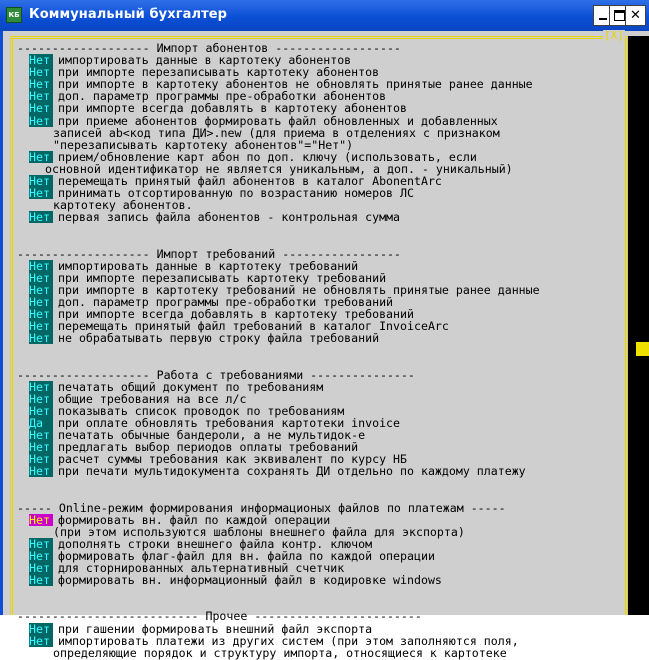  What do you see at coordinates (1, 323) in the screenshot?
I see `window-left-border` at bounding box center [1, 323].